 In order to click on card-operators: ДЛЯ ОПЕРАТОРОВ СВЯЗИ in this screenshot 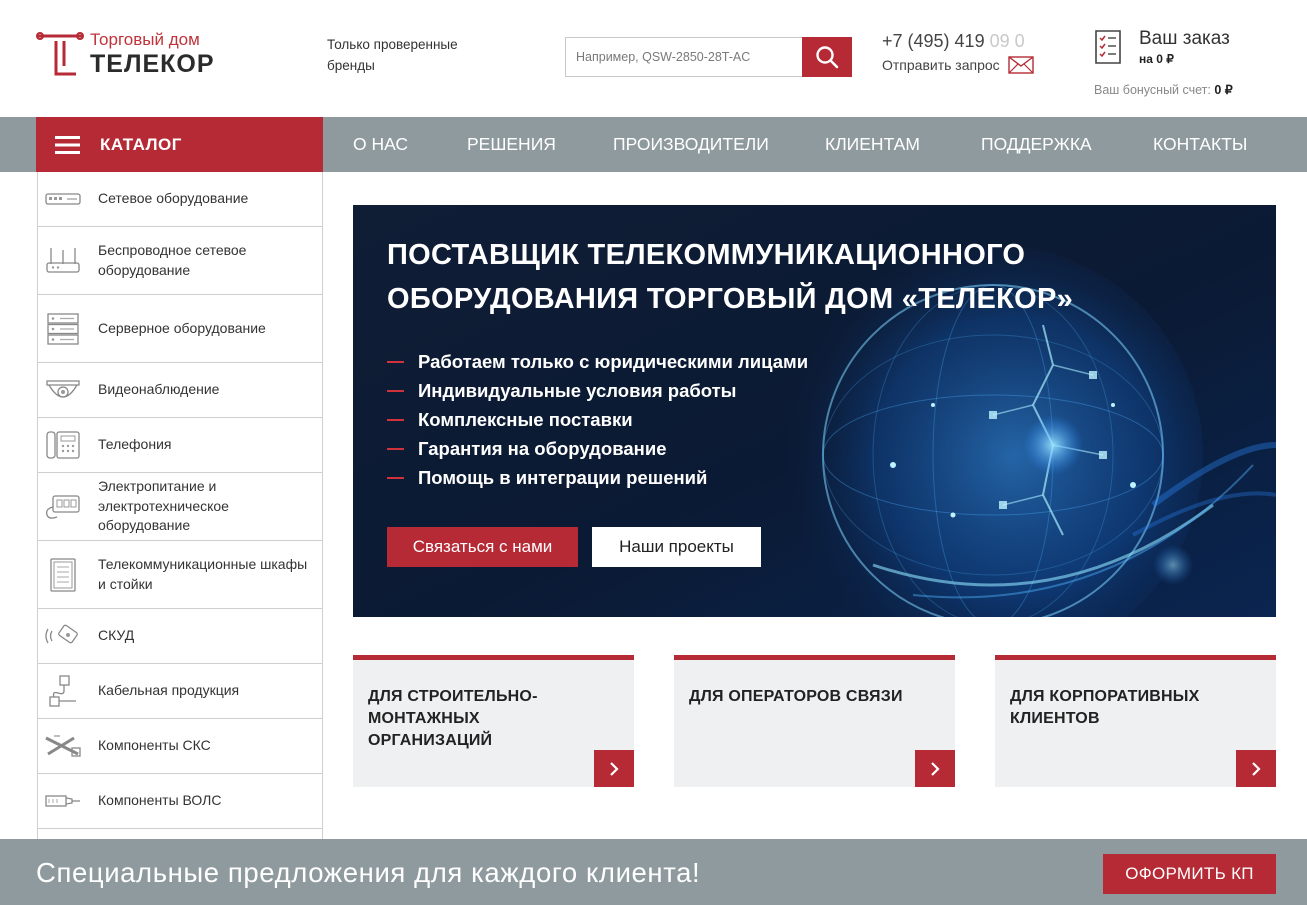, I will do `click(814, 721)`.